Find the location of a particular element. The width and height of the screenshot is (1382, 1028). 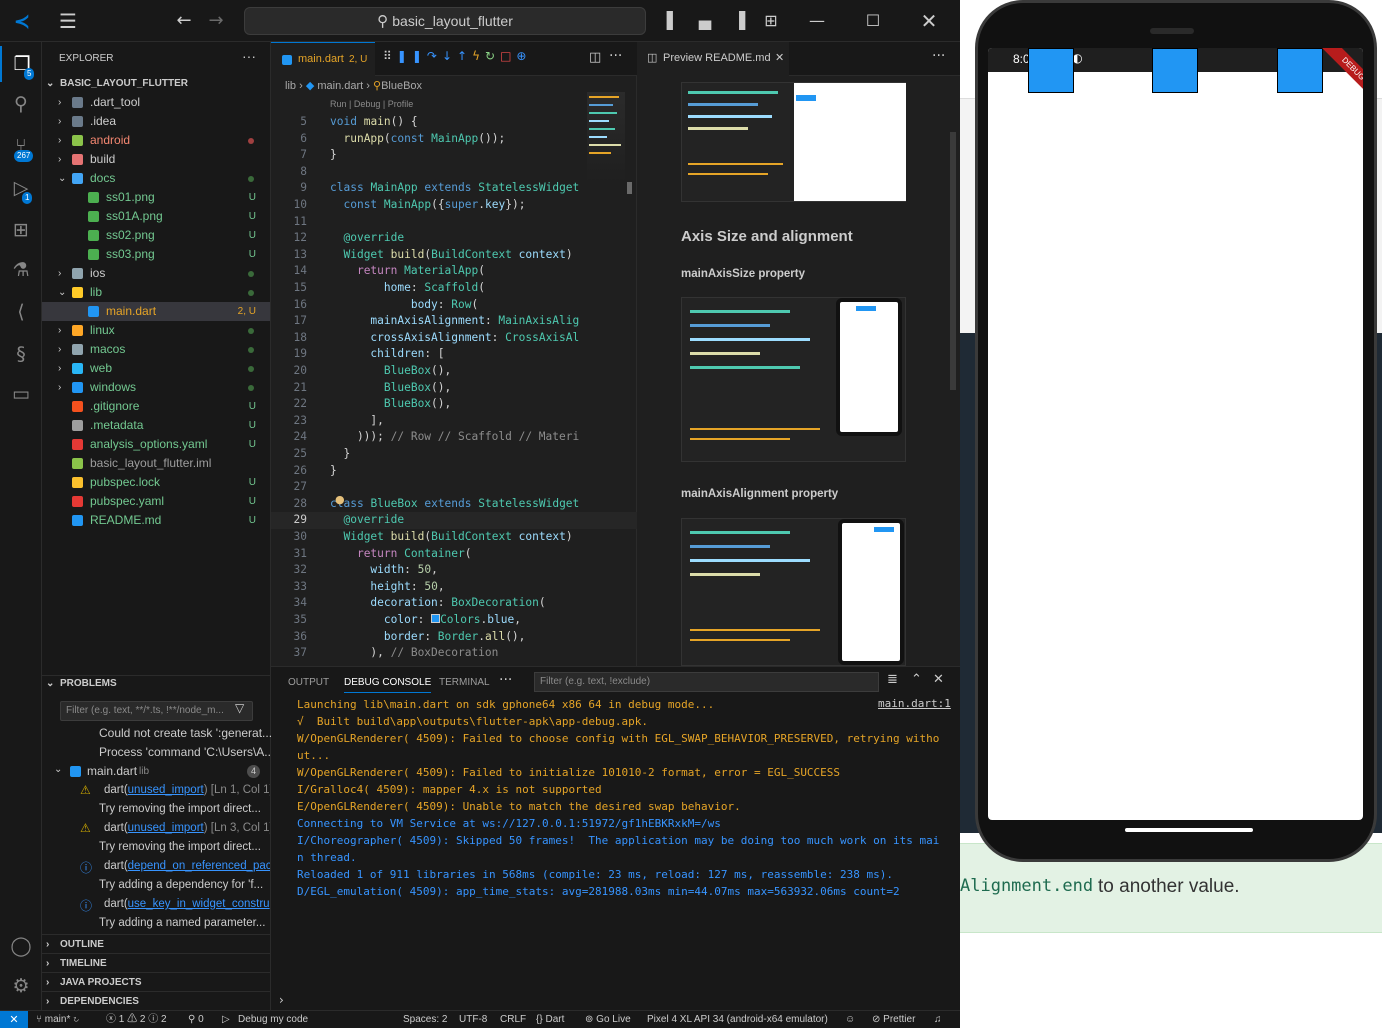

breadcrumb-symbol: BlueBox is located at coordinates (401, 86).